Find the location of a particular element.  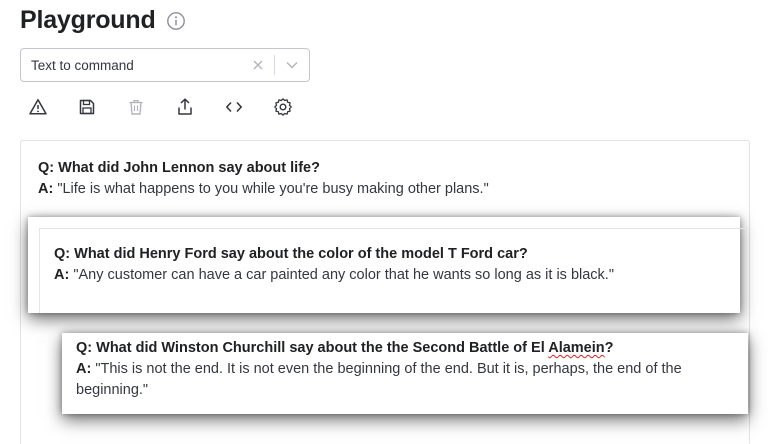

share-icon is located at coordinates (185, 107).